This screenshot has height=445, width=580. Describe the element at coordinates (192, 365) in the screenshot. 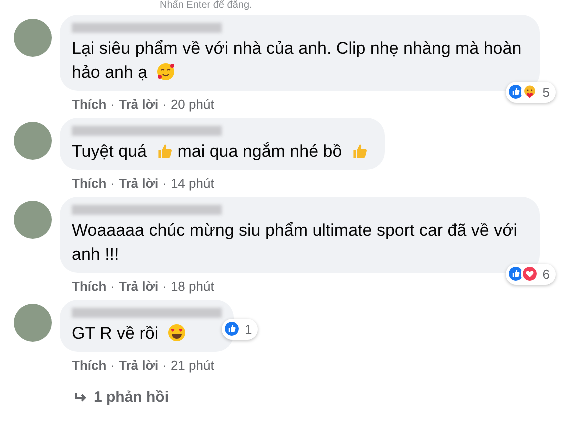

I see `comment-time: 21 phút` at that location.